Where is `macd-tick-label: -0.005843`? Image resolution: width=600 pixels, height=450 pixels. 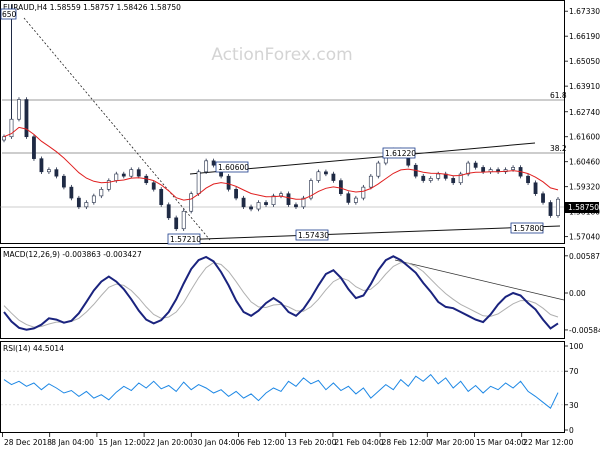 macd-tick-label: -0.005843 is located at coordinates (584, 330).